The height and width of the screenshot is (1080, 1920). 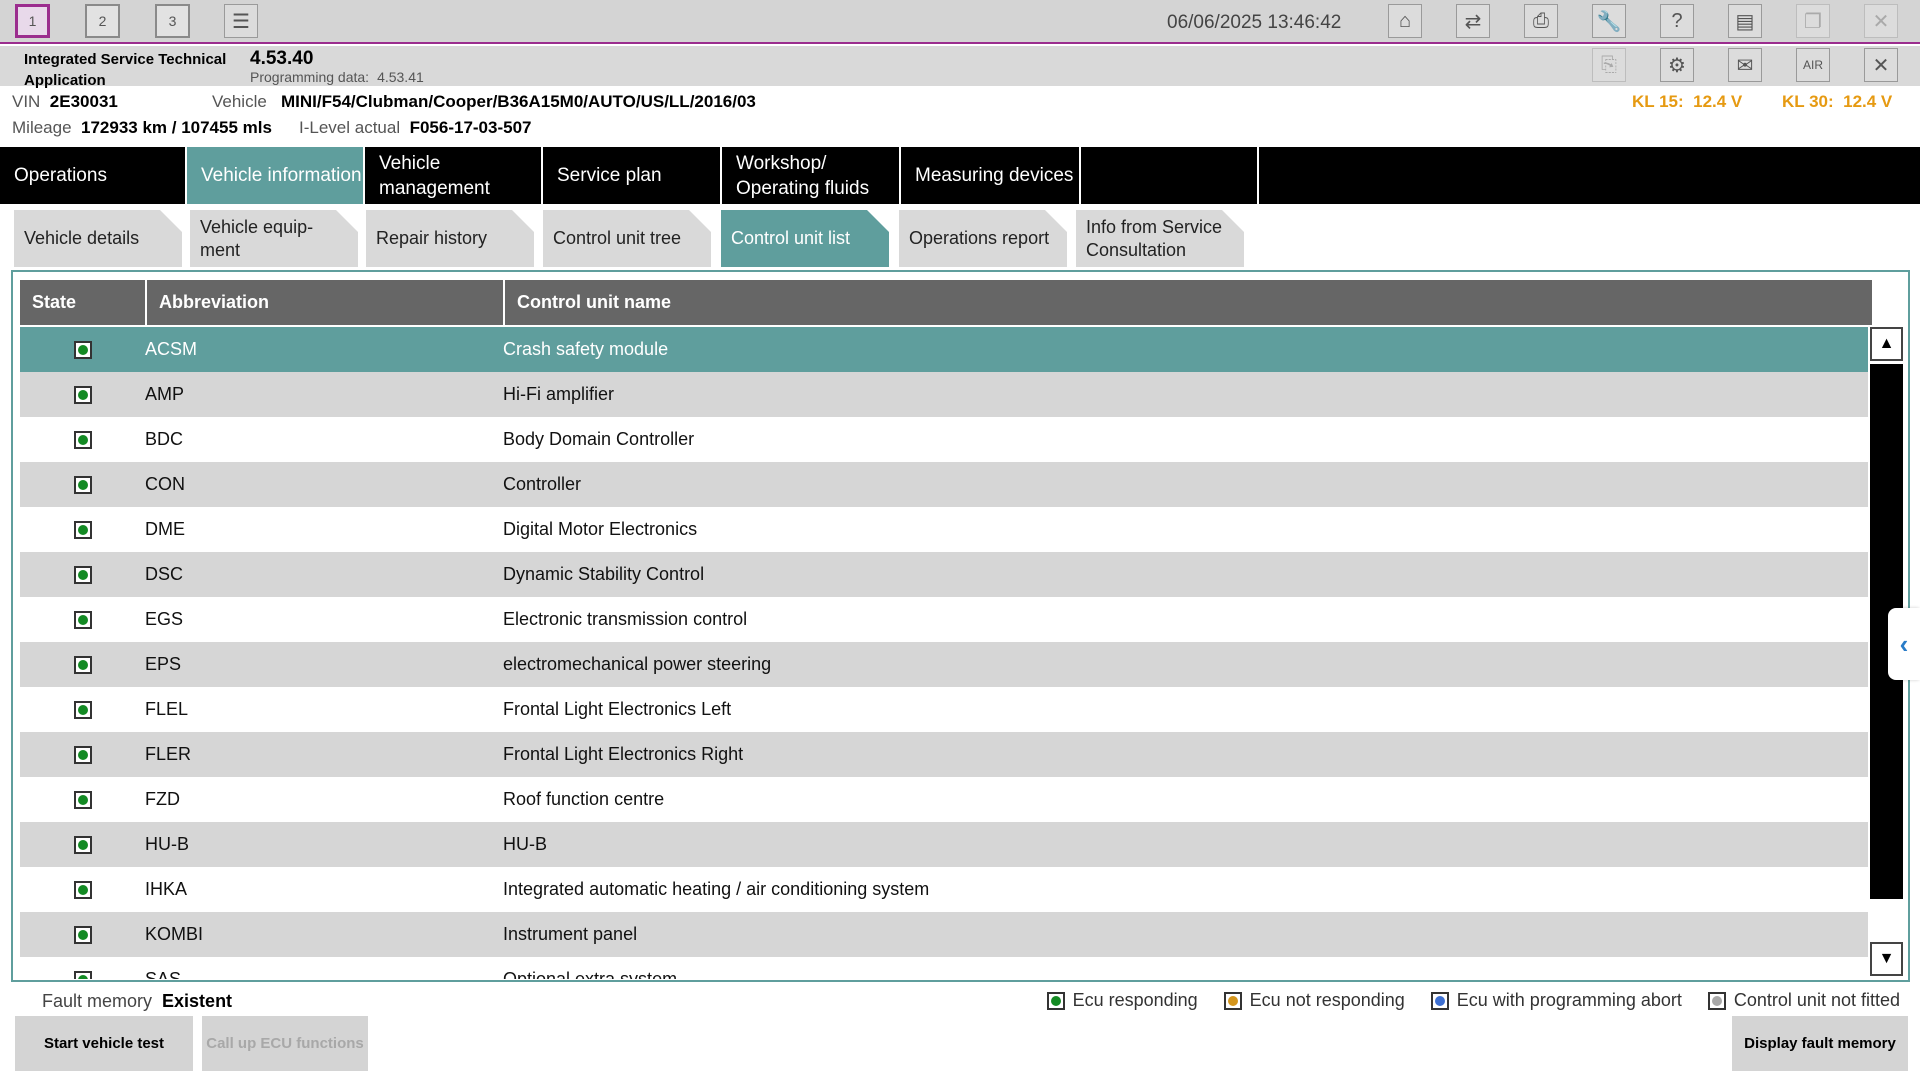 I want to click on table-row: FLEL Frontal Light Electronics Left, so click(x=946, y=709).